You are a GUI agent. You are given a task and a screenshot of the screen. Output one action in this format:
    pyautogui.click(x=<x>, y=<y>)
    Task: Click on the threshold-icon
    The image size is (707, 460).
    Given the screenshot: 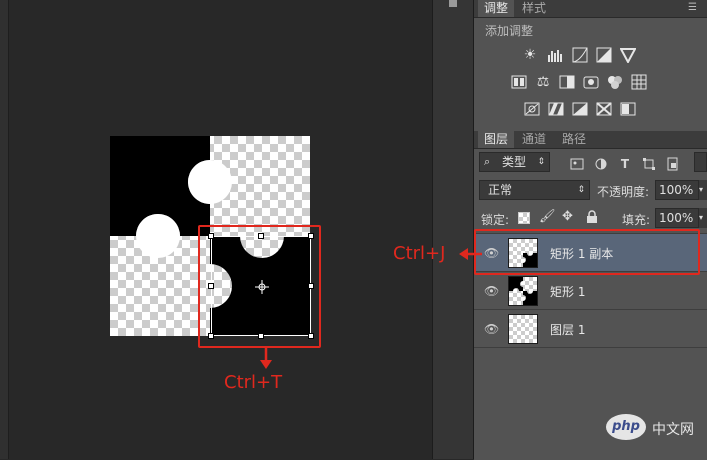 What is the action you would take?
    pyautogui.click(x=580, y=109)
    